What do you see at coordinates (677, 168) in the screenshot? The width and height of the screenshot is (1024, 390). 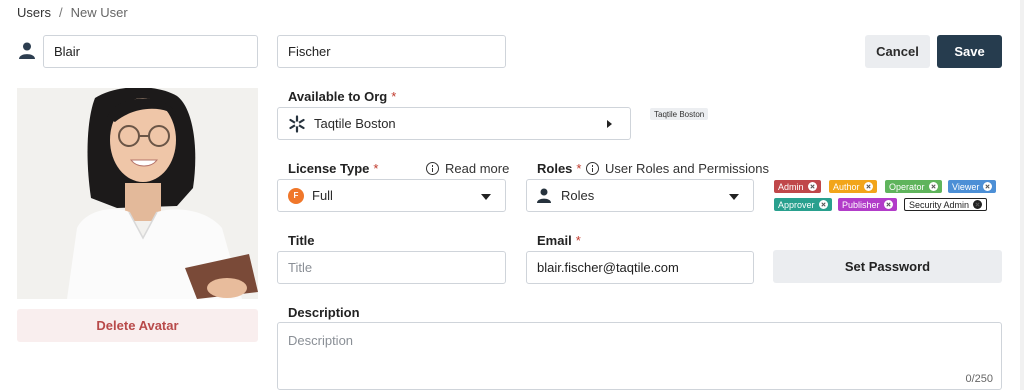 I see `roles-permissions-link: User Roles and Permissions` at bounding box center [677, 168].